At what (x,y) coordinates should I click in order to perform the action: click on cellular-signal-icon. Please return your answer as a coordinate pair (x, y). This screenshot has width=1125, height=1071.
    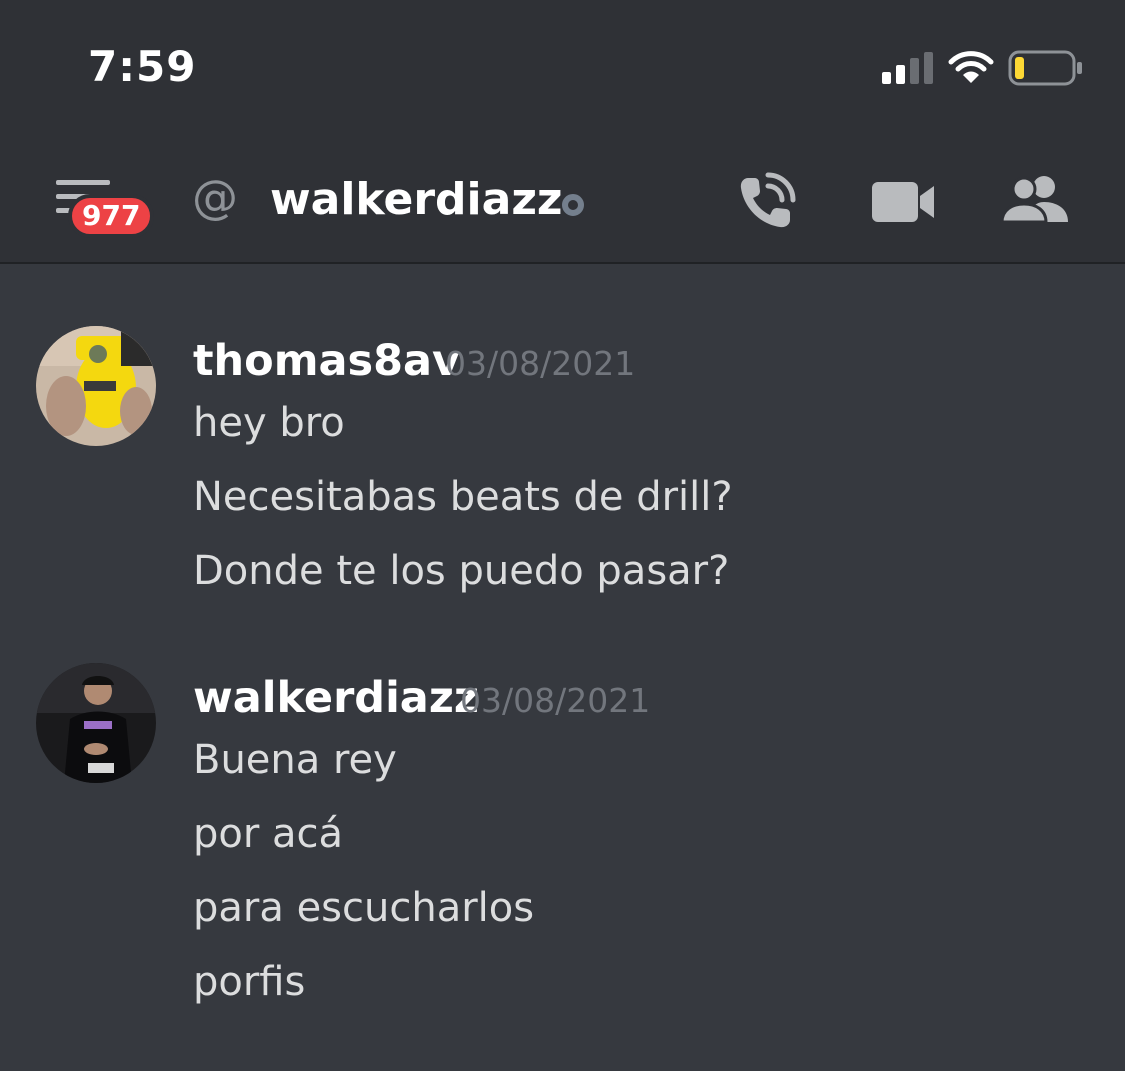
    Looking at the image, I should click on (907, 68).